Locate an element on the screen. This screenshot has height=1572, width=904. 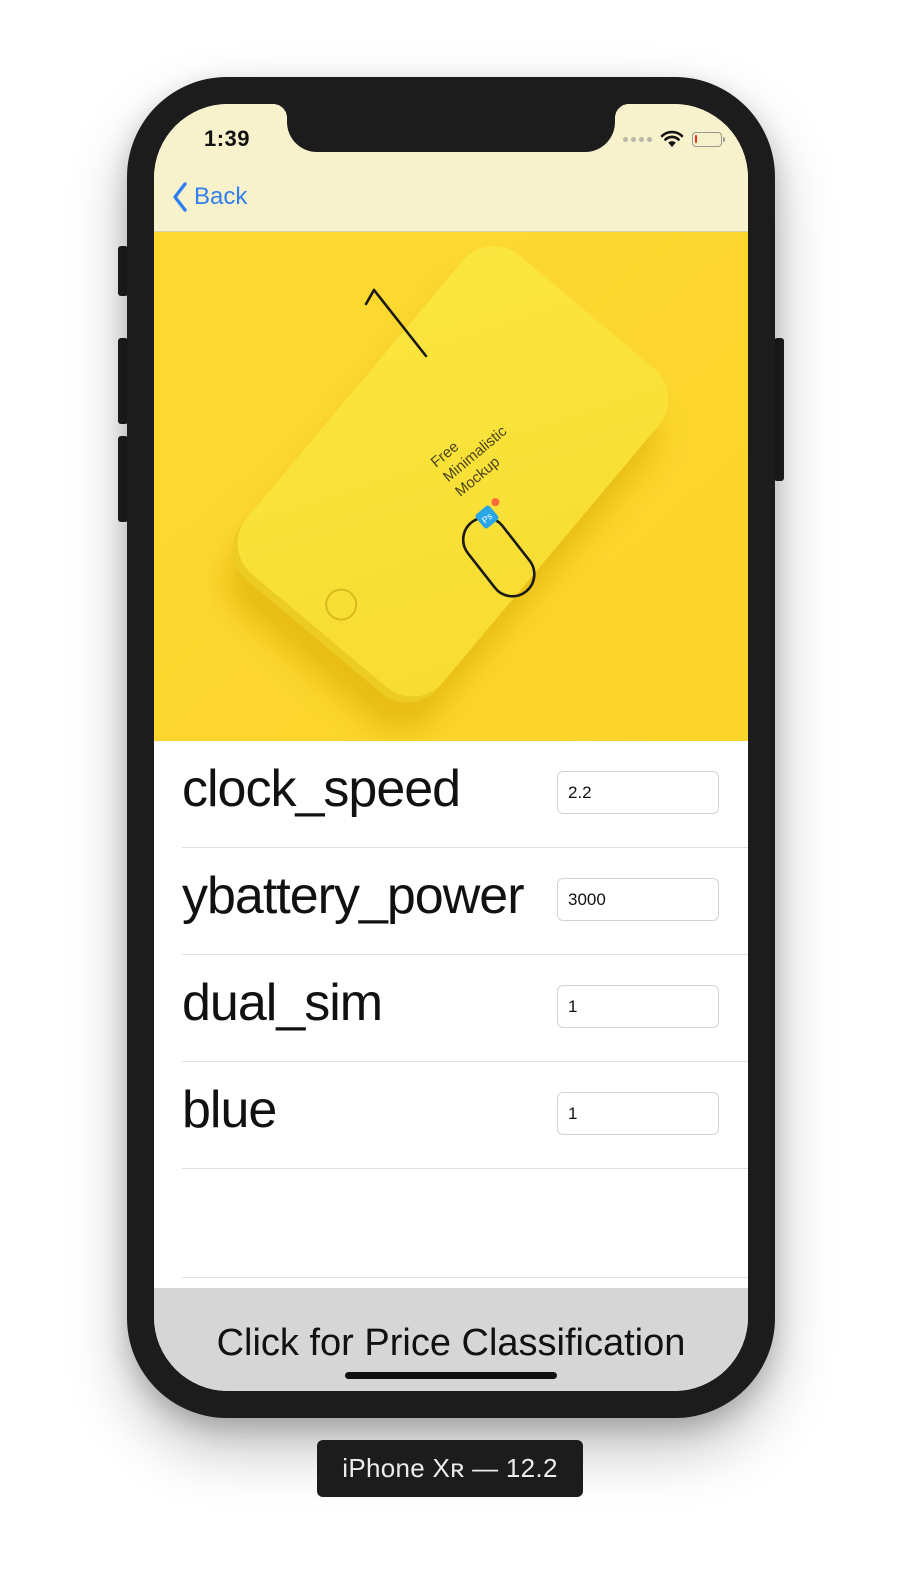
dual-sim-input is located at coordinates (638, 1006).